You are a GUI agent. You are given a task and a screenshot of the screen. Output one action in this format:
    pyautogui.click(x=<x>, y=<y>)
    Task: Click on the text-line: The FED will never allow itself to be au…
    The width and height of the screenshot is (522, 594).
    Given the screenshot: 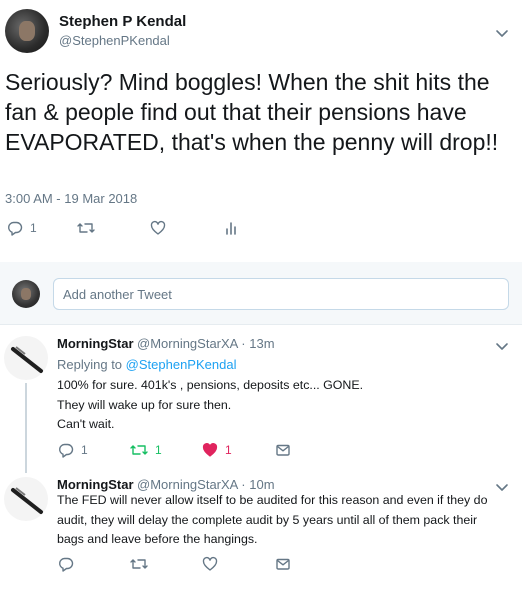 What is the action you would take?
    pyautogui.click(x=272, y=500)
    